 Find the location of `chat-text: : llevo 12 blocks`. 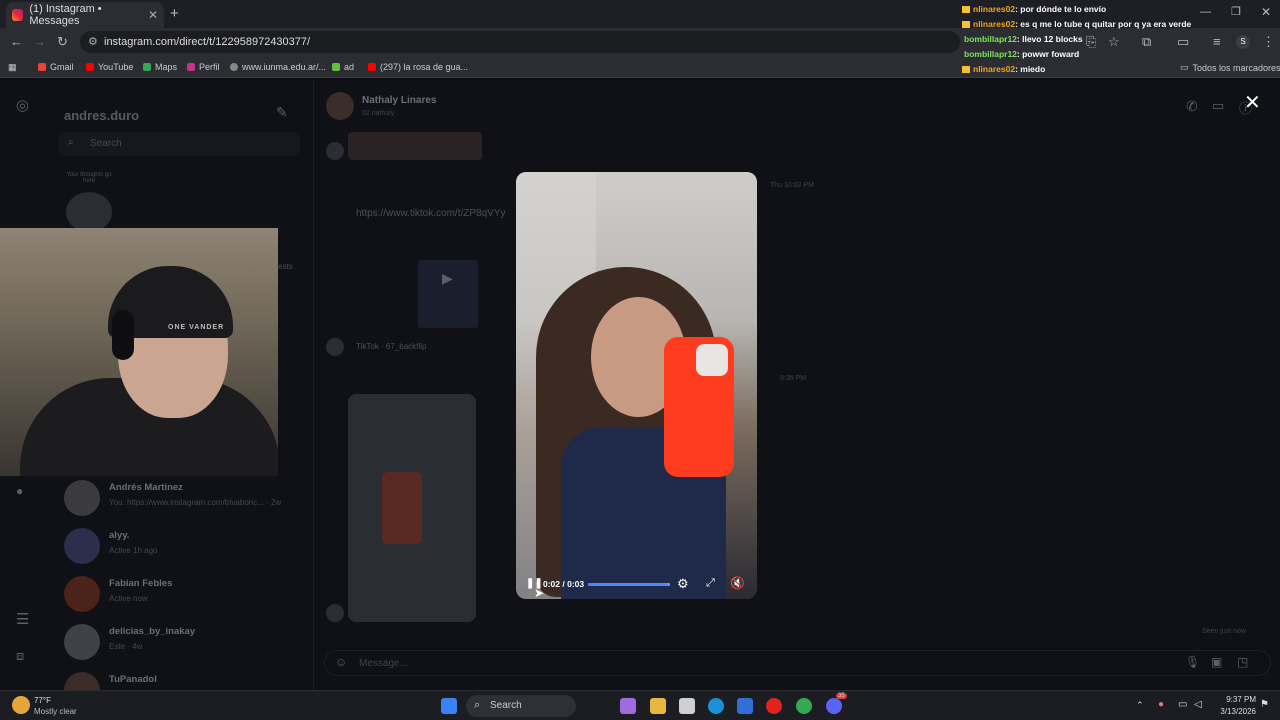

chat-text: : llevo 12 blocks is located at coordinates (1049, 39).